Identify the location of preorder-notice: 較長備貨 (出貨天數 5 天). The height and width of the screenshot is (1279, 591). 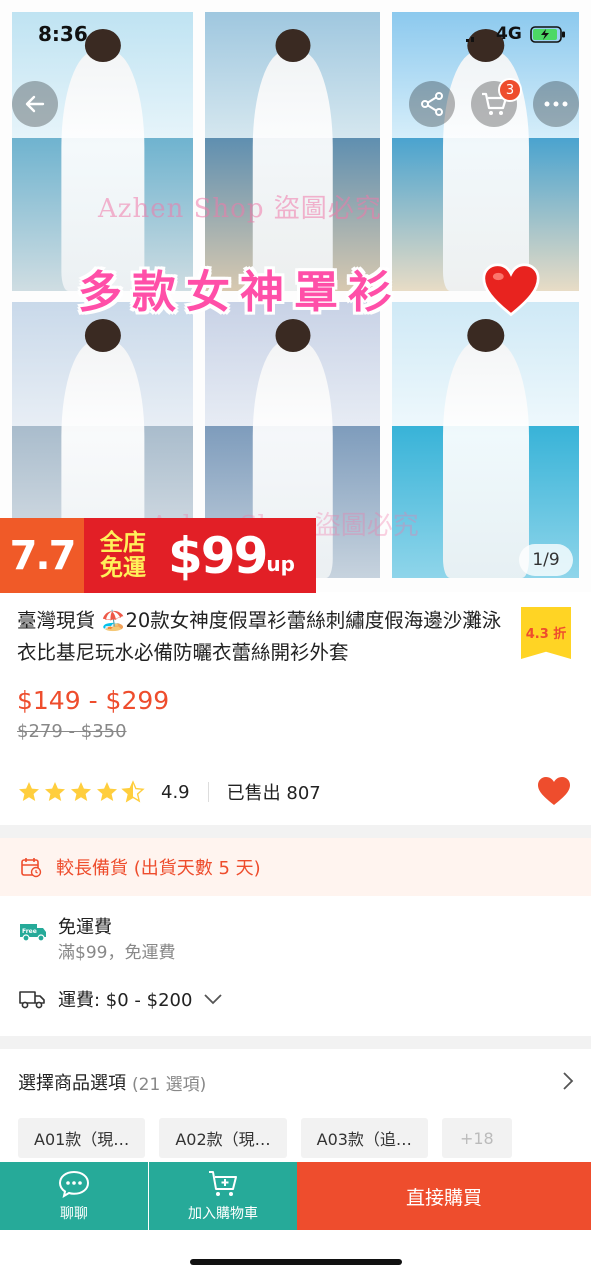
(295, 867).